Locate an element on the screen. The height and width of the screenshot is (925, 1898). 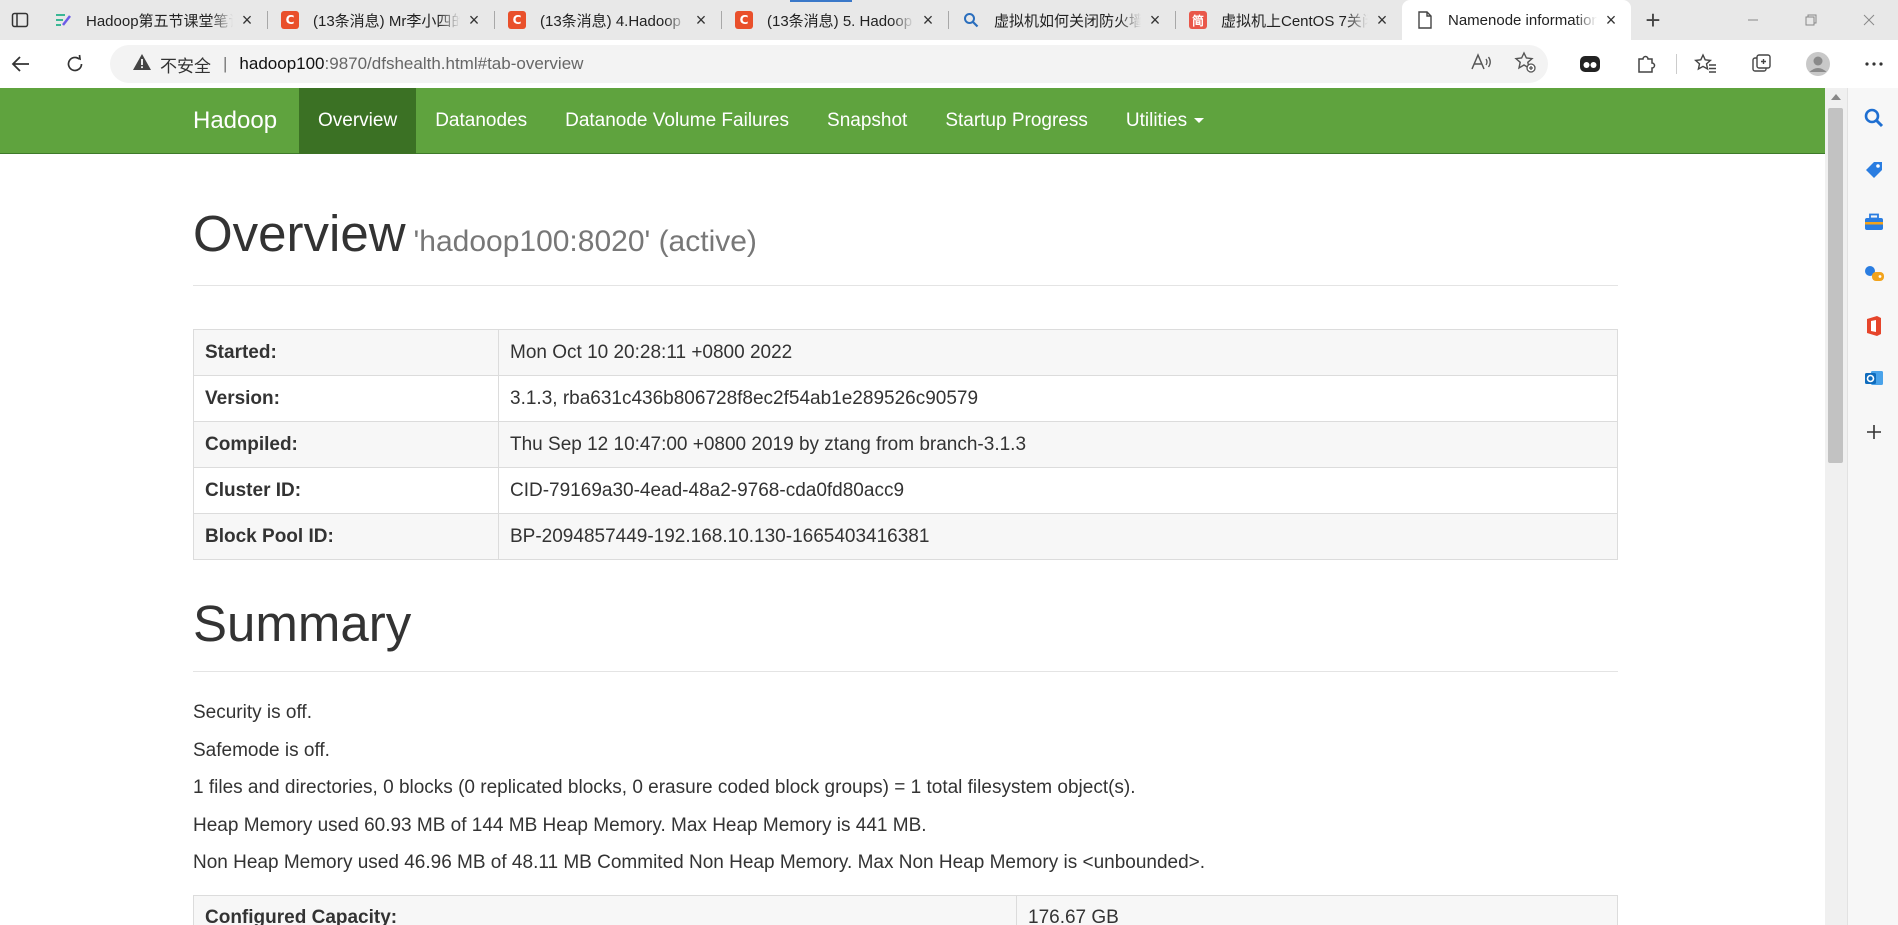
sidebar-search-icon is located at coordinates (1874, 118).